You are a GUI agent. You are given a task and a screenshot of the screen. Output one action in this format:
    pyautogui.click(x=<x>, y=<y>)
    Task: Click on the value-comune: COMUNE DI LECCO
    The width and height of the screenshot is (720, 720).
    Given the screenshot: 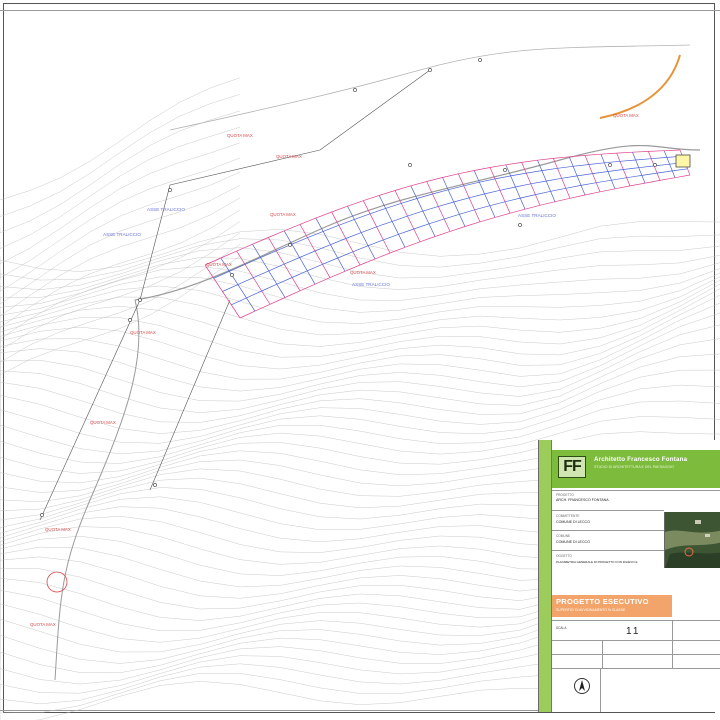 What is the action you would take?
    pyautogui.click(x=573, y=542)
    